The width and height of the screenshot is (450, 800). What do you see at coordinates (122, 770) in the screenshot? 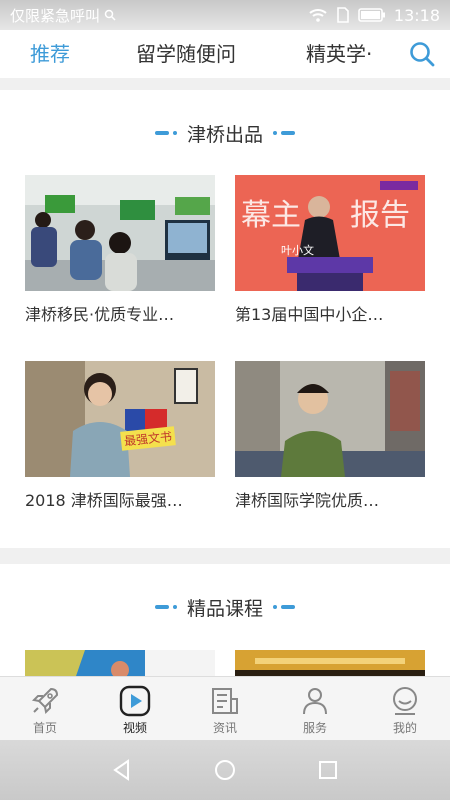
I see `back-icon` at bounding box center [122, 770].